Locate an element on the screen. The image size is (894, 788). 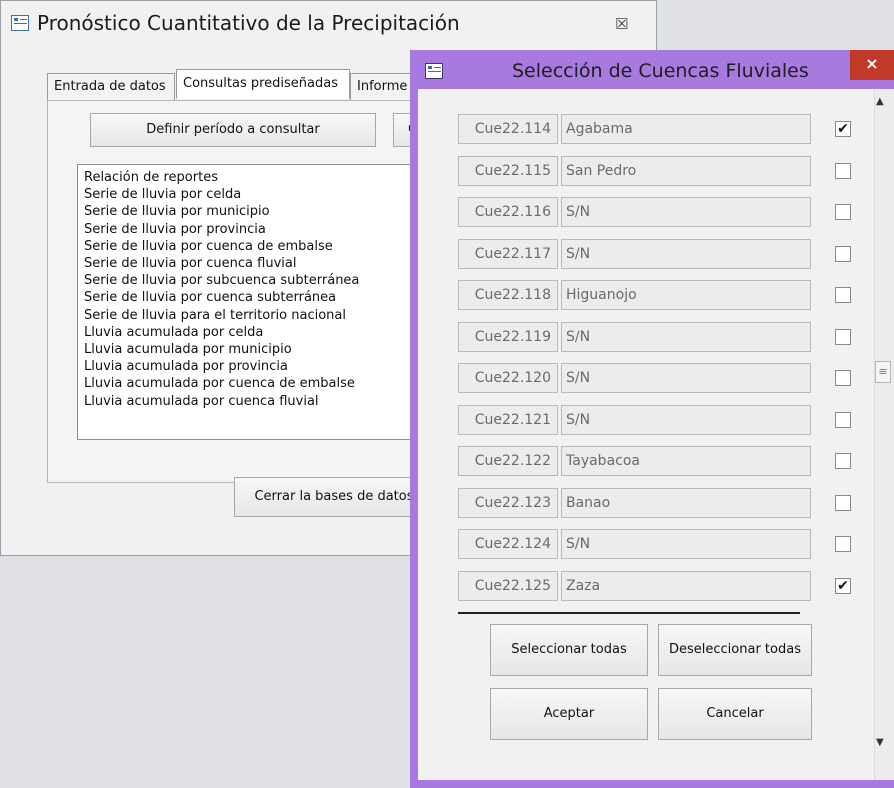
list-item: Lluvia acumulada por cuenca fluvial is located at coordinates (247, 401).